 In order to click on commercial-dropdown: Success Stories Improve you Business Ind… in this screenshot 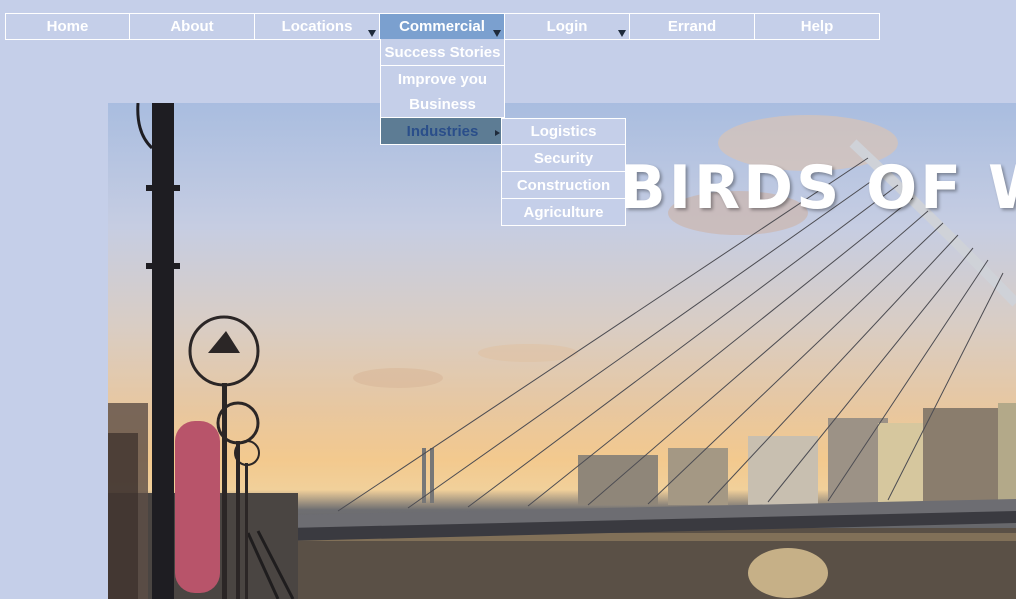, I will do `click(442, 92)`.